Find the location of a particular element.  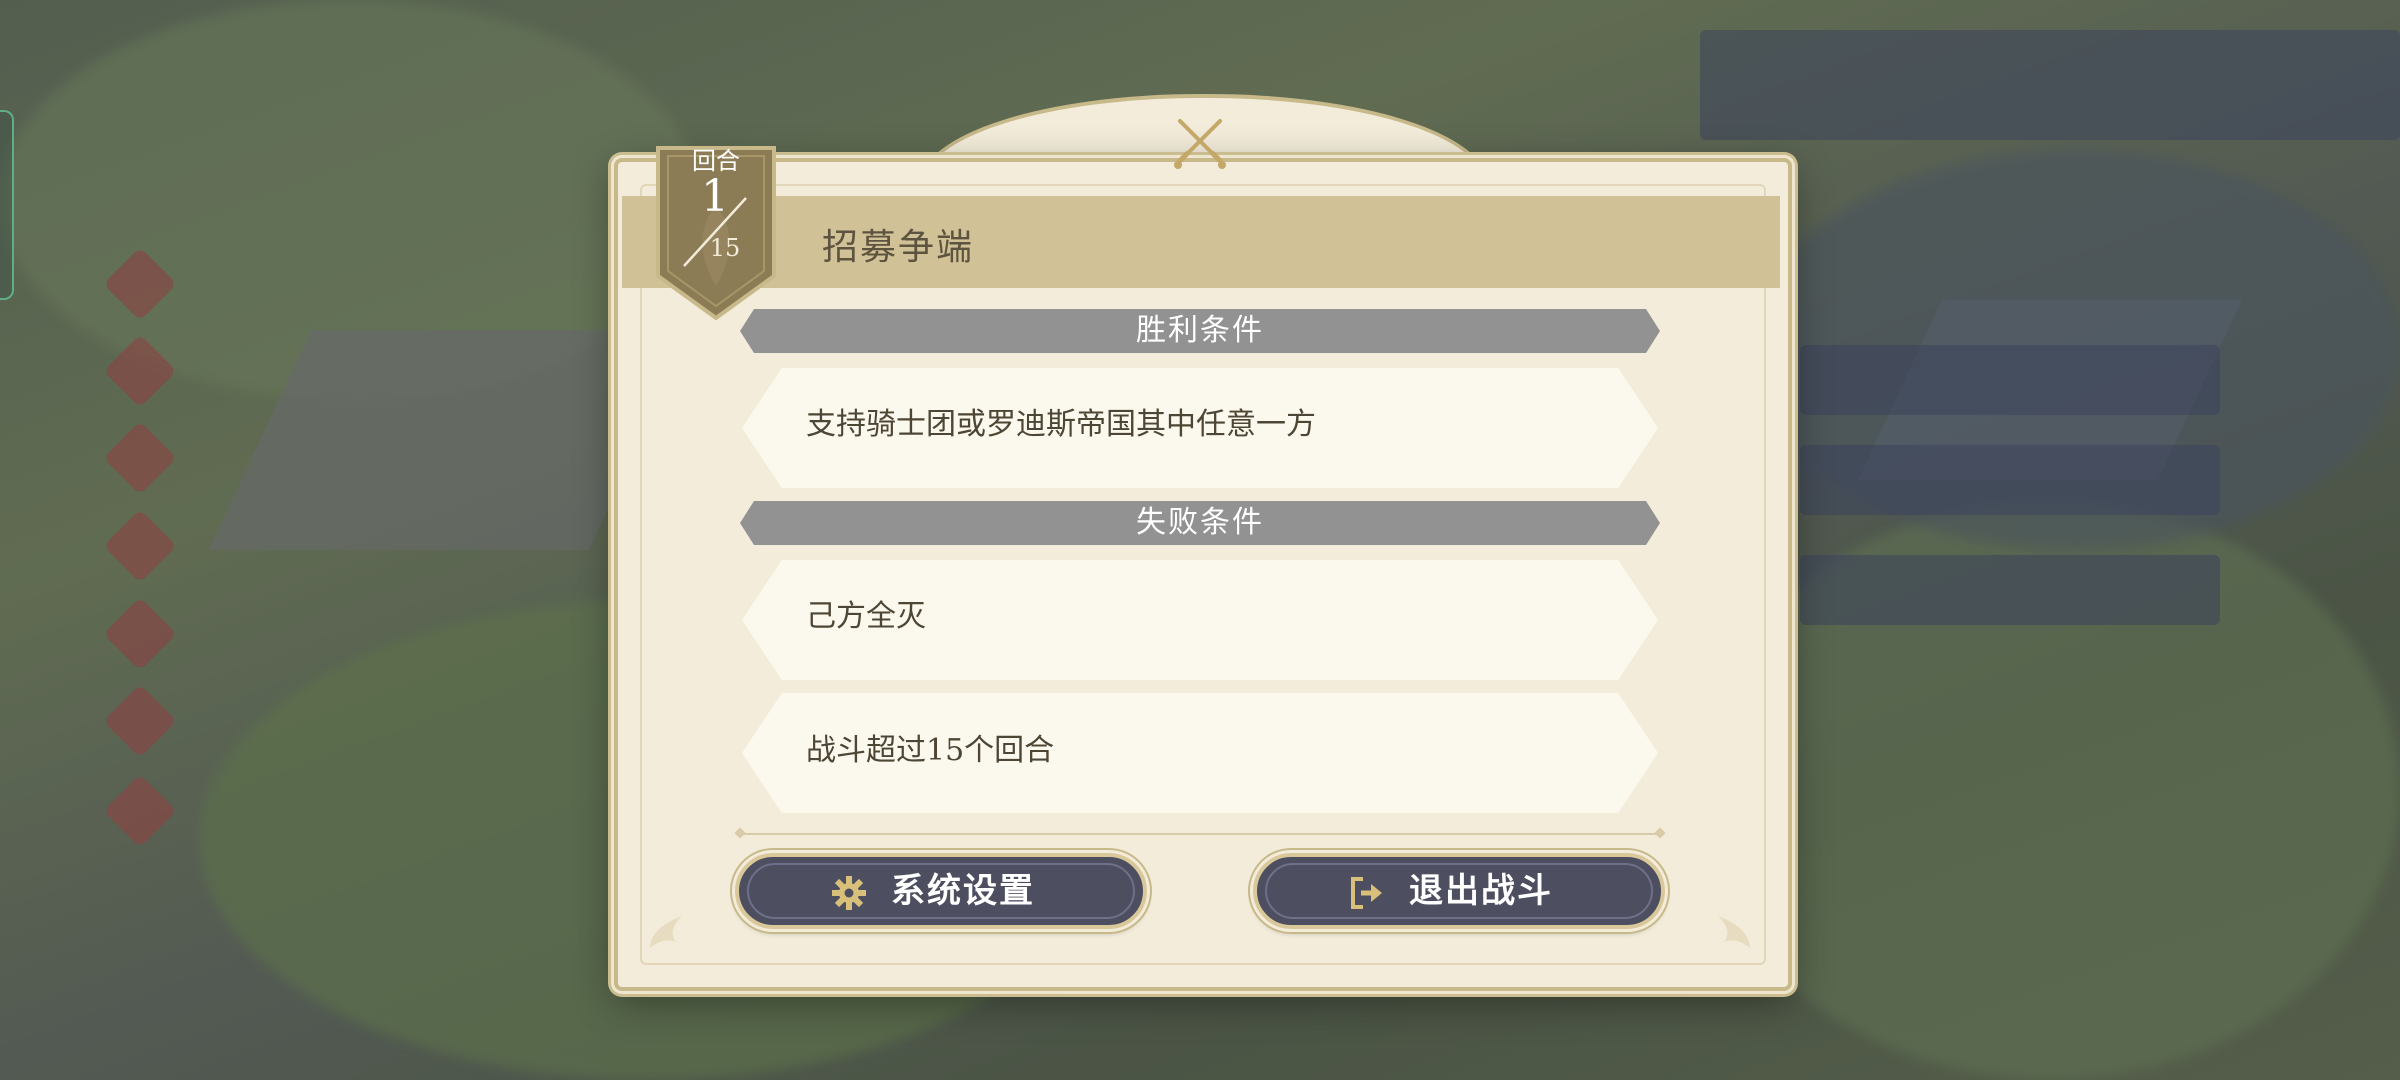

side-tab is located at coordinates (7, 205).